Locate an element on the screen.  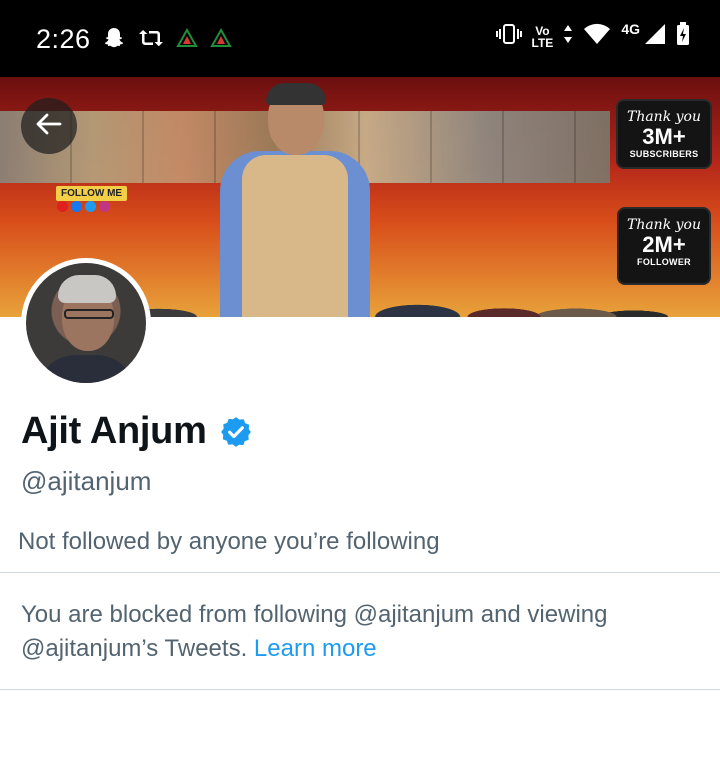
arrow-left-icon is located at coordinates (49, 126).